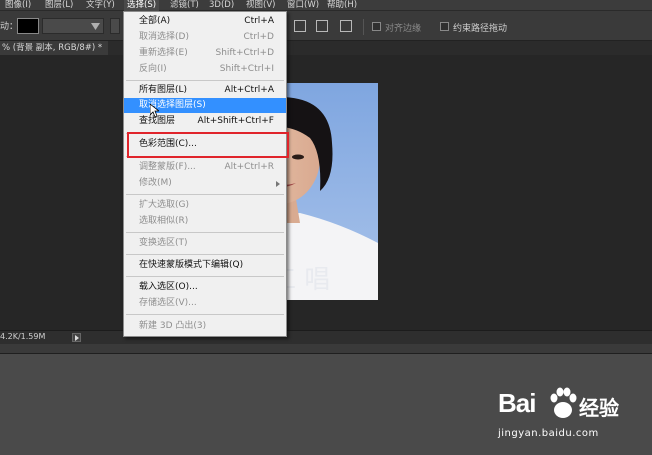 This screenshot has height=455, width=652. What do you see at coordinates (342, 5) in the screenshot?
I see `menu-help: 帮助(H)` at bounding box center [342, 5].